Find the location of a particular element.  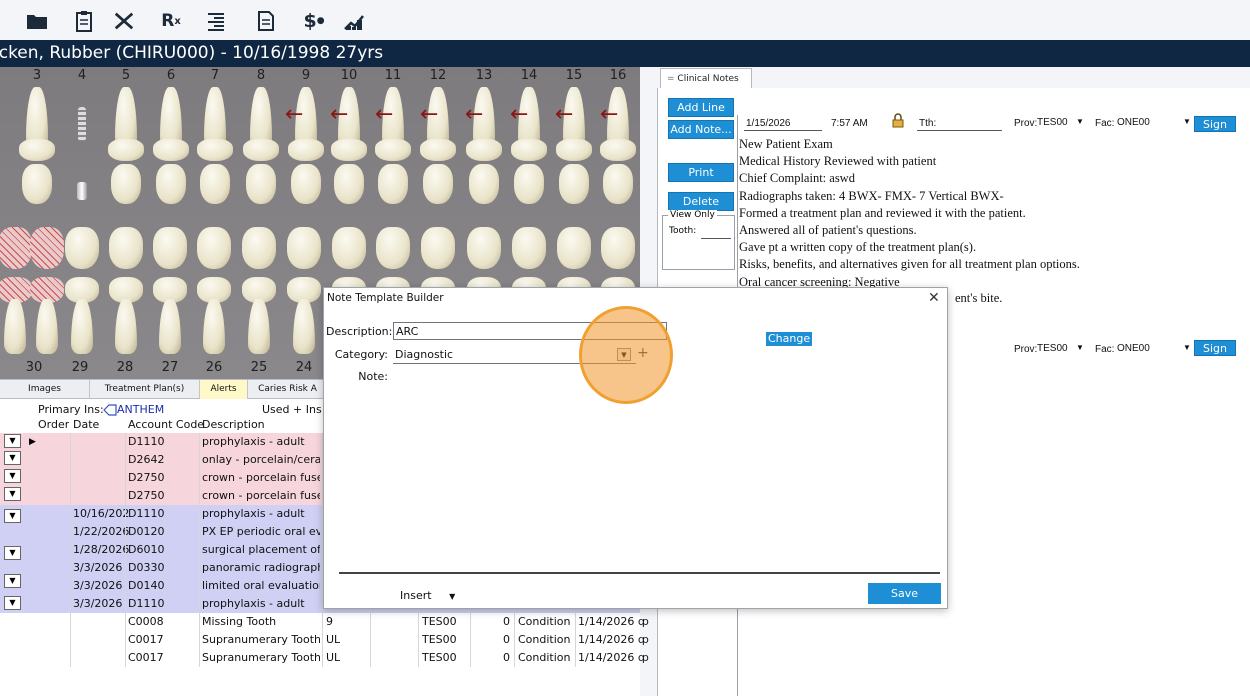

tooth-number: 4 is located at coordinates (82, 75).